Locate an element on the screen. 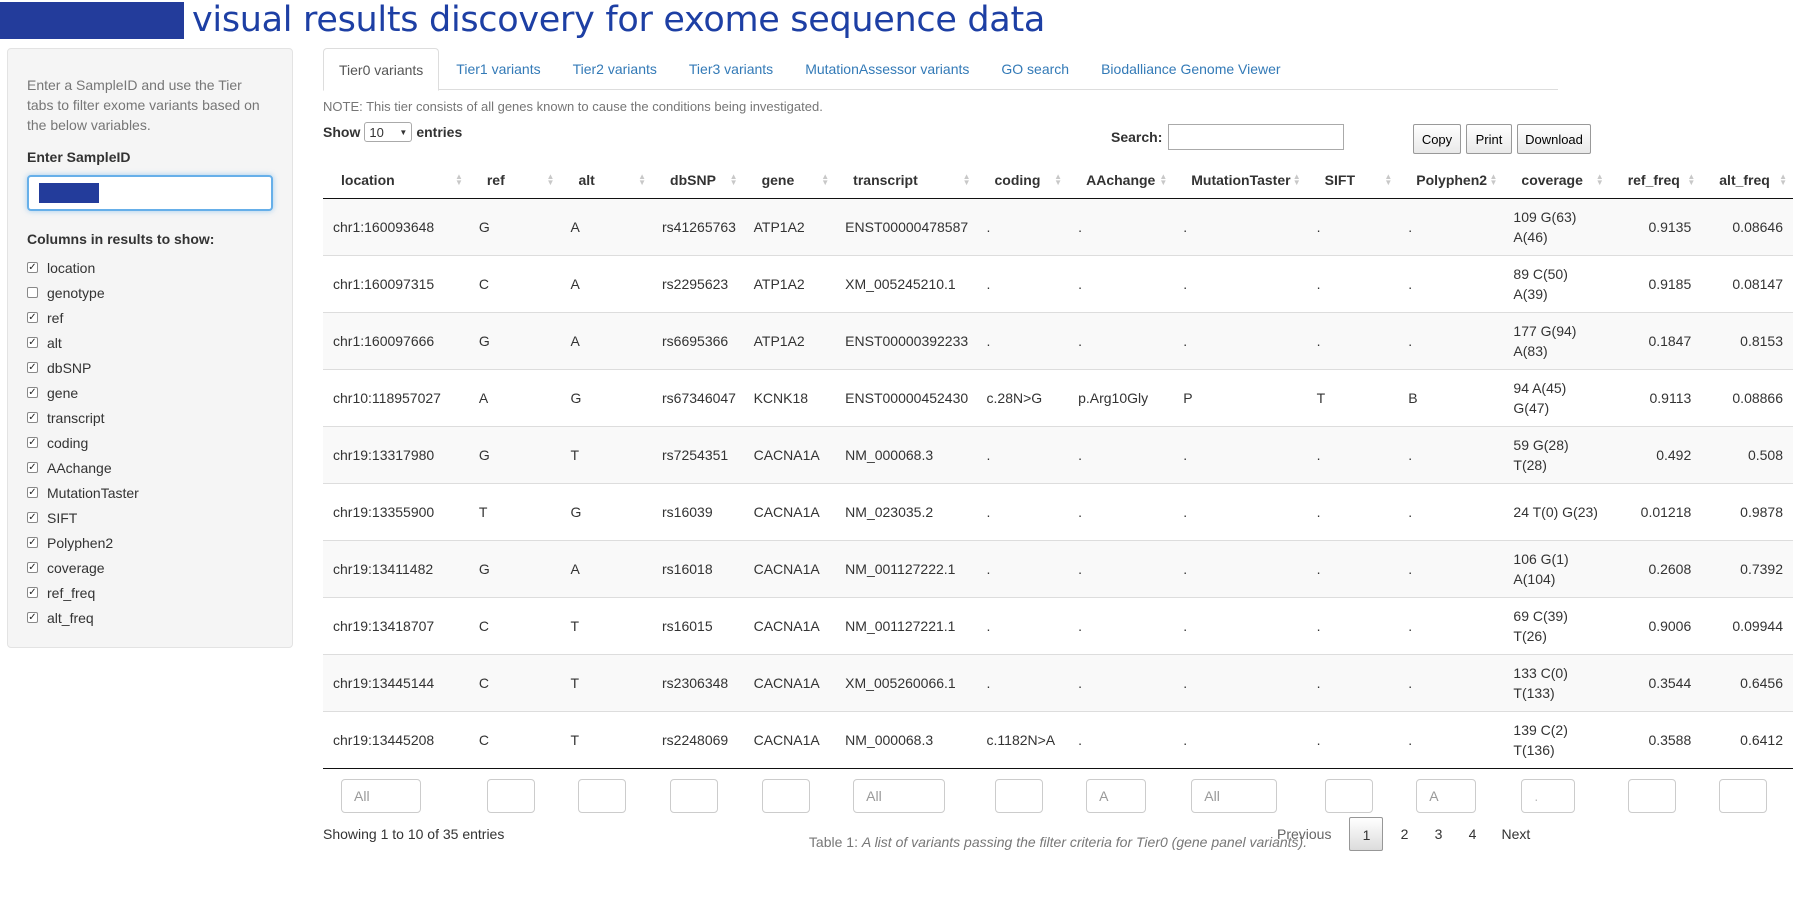  column-option-gene: ✓ gene is located at coordinates (150, 392).